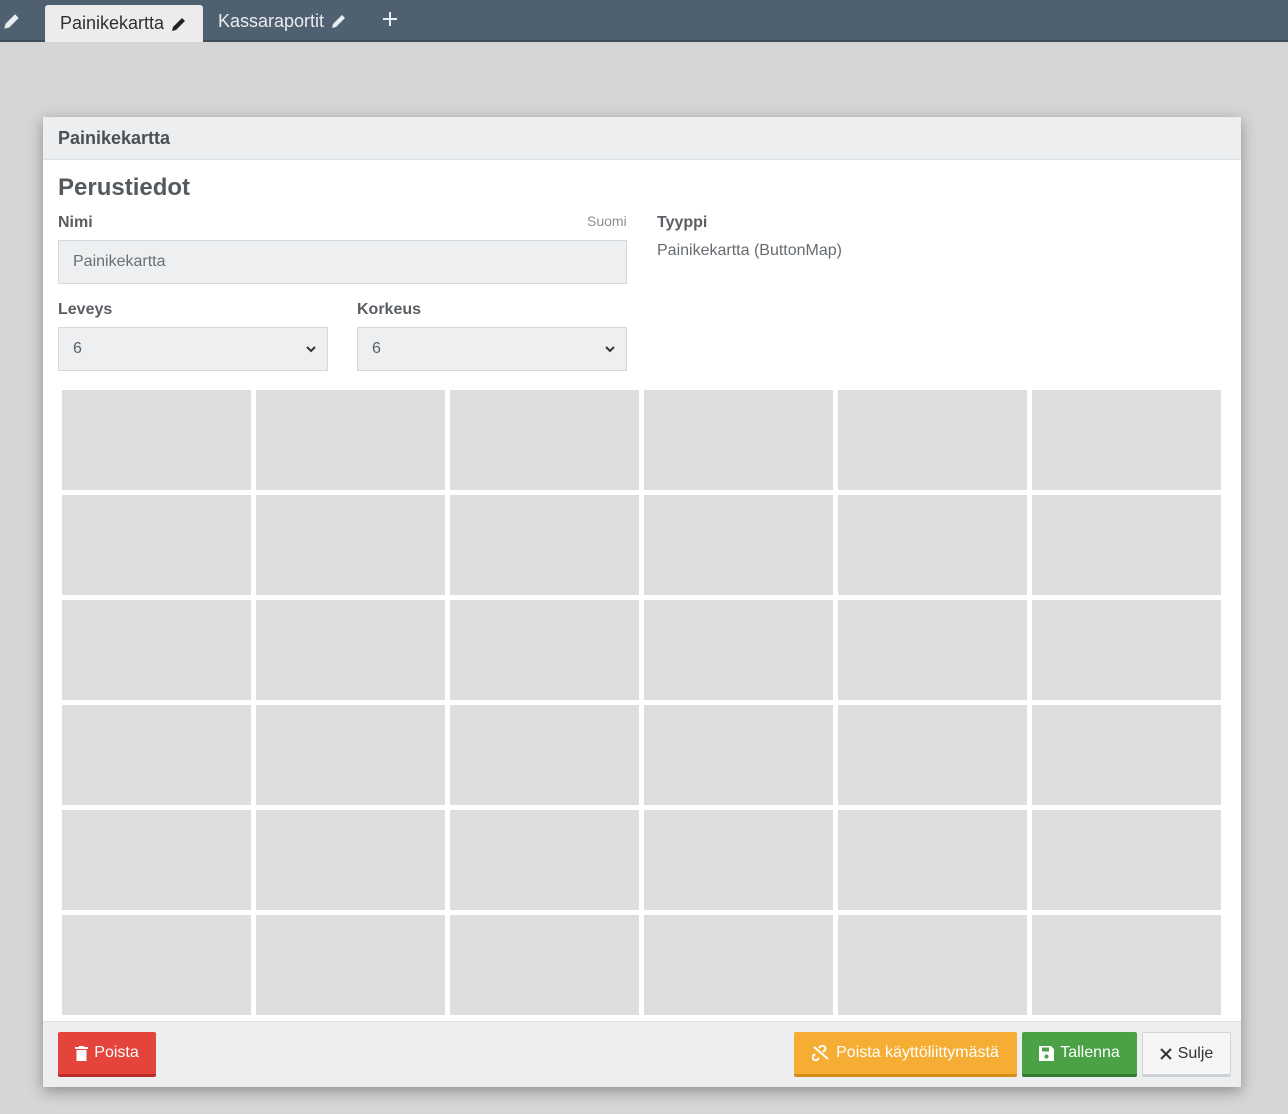 The image size is (1288, 1114). What do you see at coordinates (85, 309) in the screenshot?
I see `width-label: Leveys` at bounding box center [85, 309].